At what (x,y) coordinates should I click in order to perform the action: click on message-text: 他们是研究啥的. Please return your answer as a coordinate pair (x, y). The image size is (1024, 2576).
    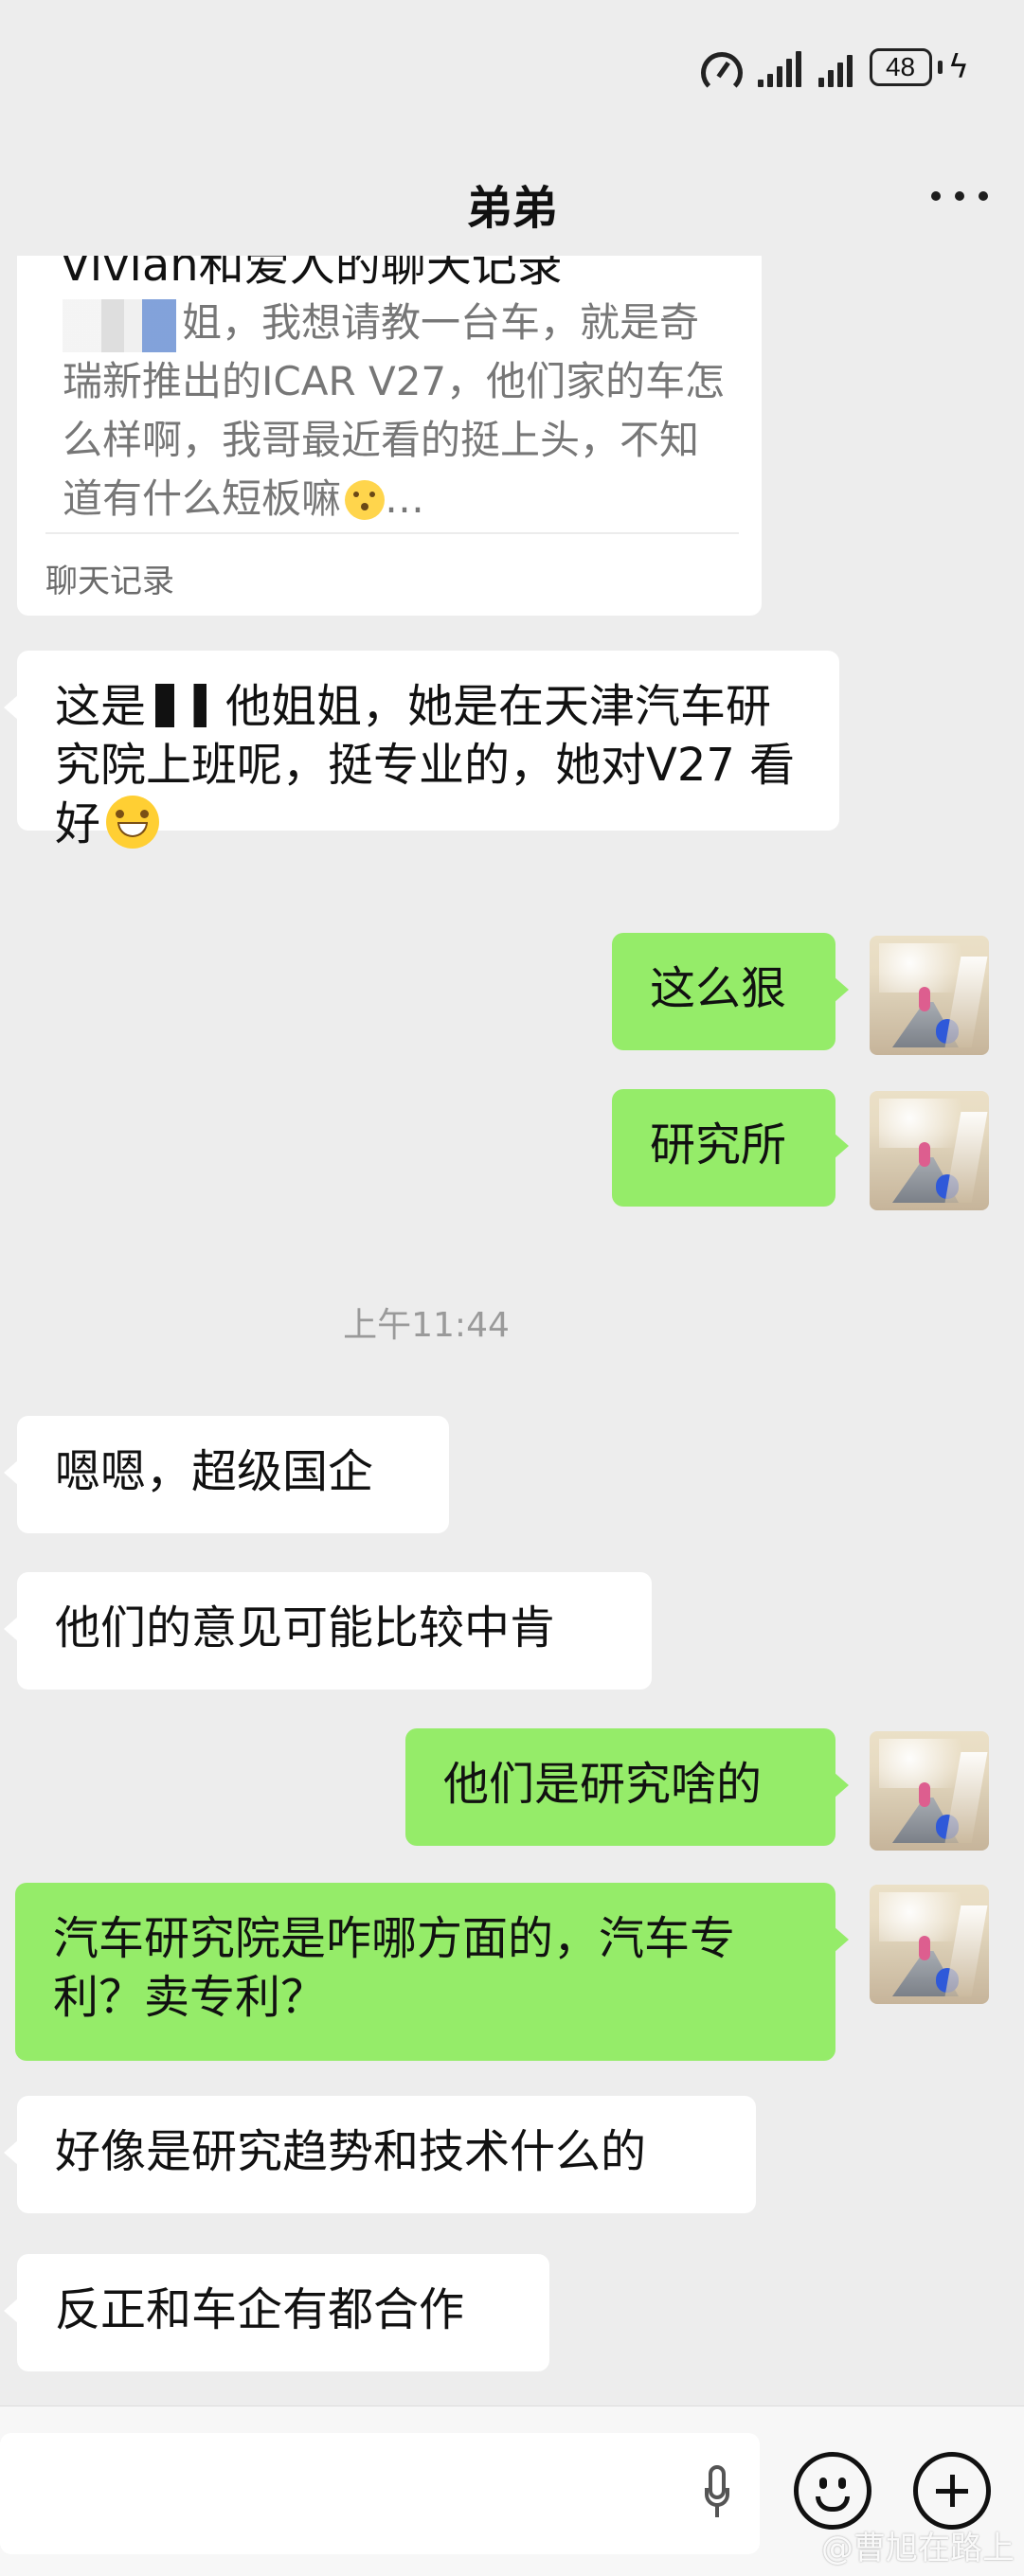
    Looking at the image, I should click on (603, 1784).